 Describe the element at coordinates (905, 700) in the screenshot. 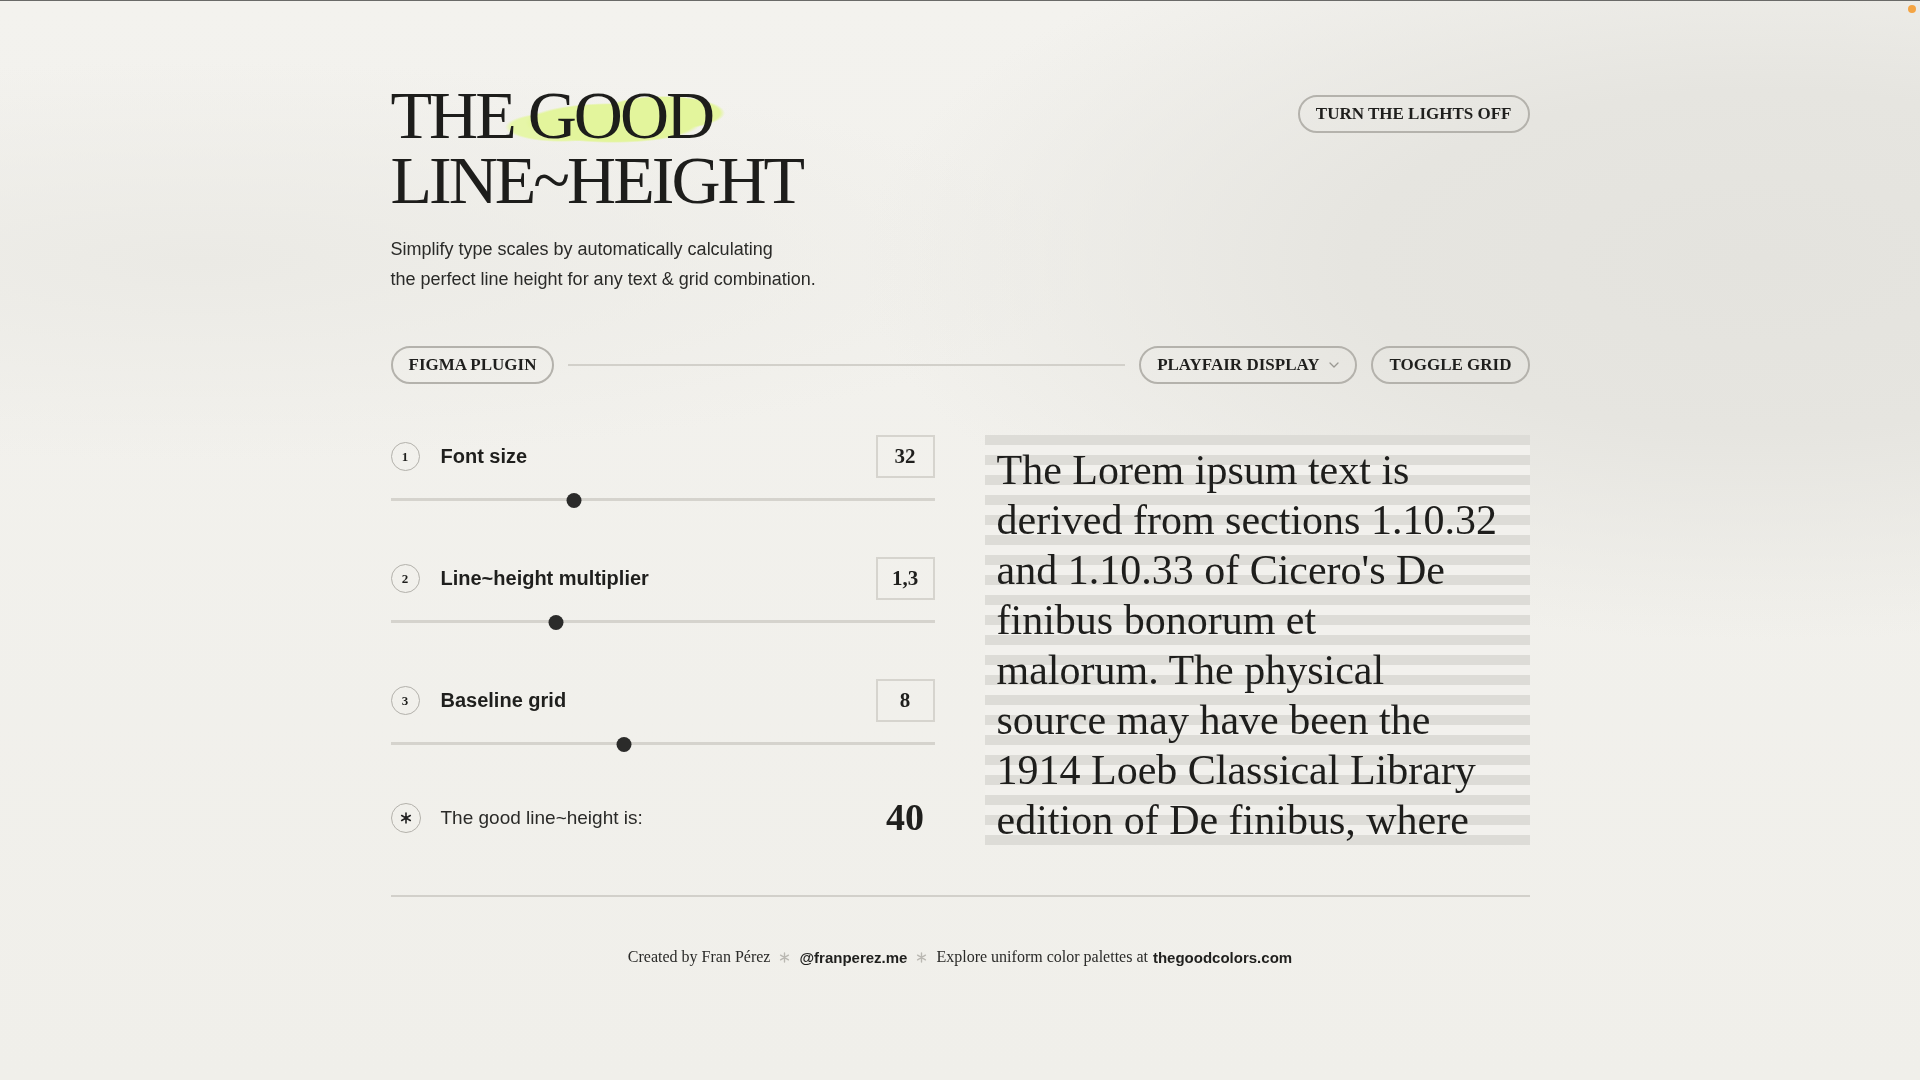

I see `value-input: 8` at that location.